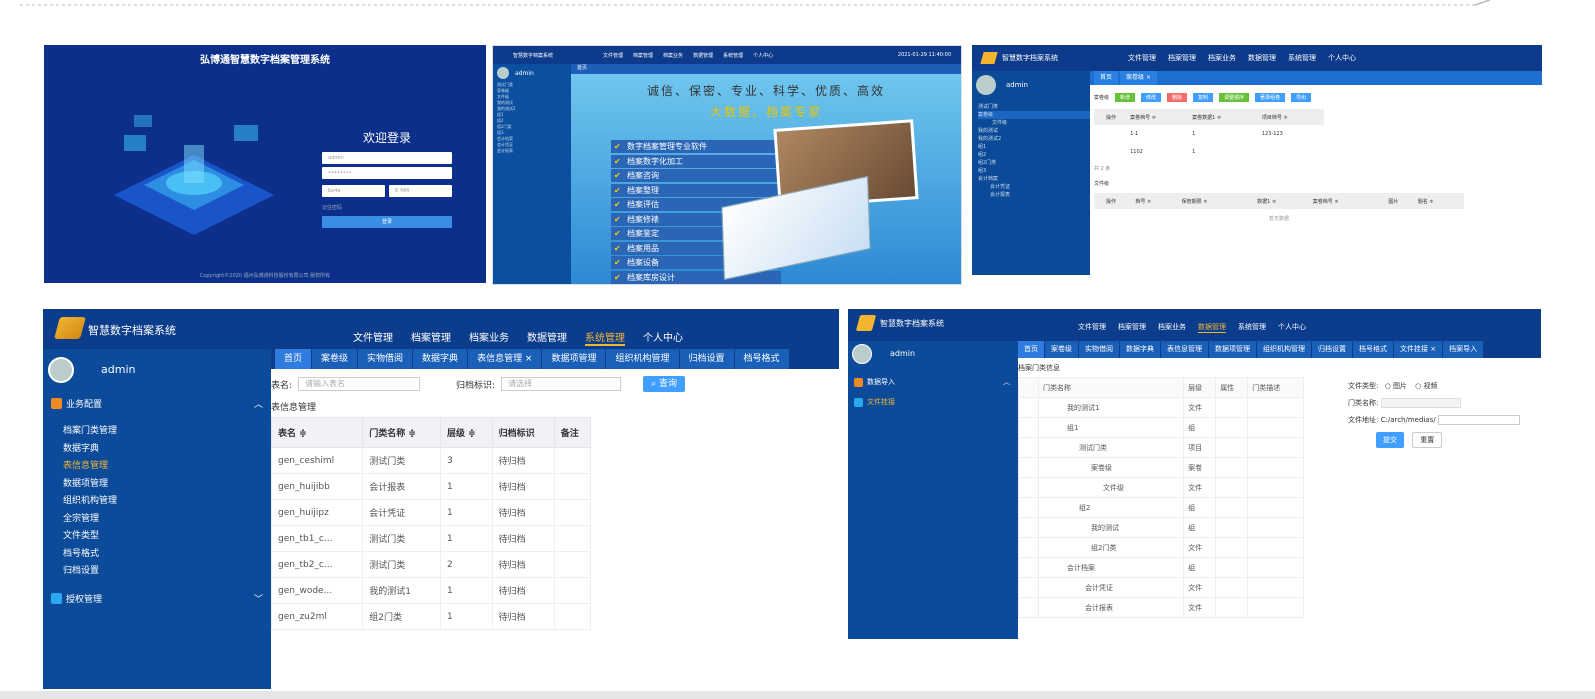 This screenshot has height=699, width=1595. What do you see at coordinates (733, 55) in the screenshot?
I see `p2-nav-5: 系统管理` at bounding box center [733, 55].